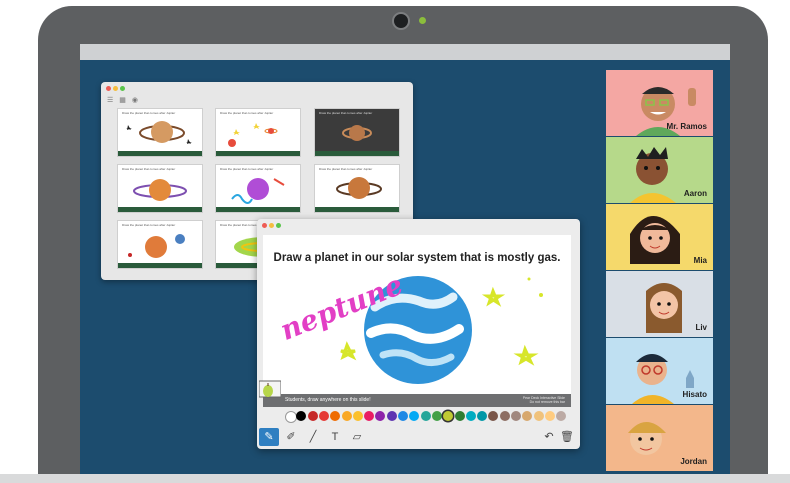  What do you see at coordinates (401, 21) in the screenshot?
I see `webcam-icon` at bounding box center [401, 21].